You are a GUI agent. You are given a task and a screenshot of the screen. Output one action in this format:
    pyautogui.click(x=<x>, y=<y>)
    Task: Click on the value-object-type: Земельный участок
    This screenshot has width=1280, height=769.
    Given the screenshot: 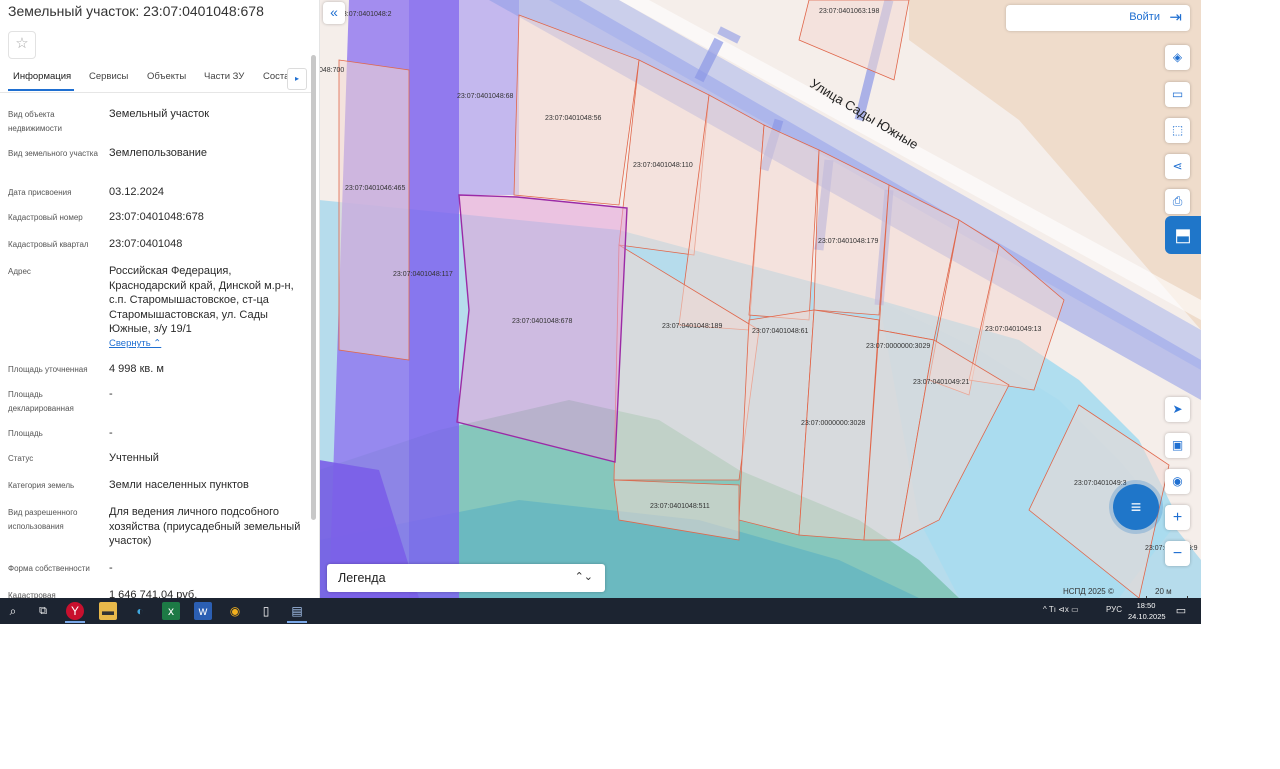 What is the action you would take?
    pyautogui.click(x=159, y=114)
    